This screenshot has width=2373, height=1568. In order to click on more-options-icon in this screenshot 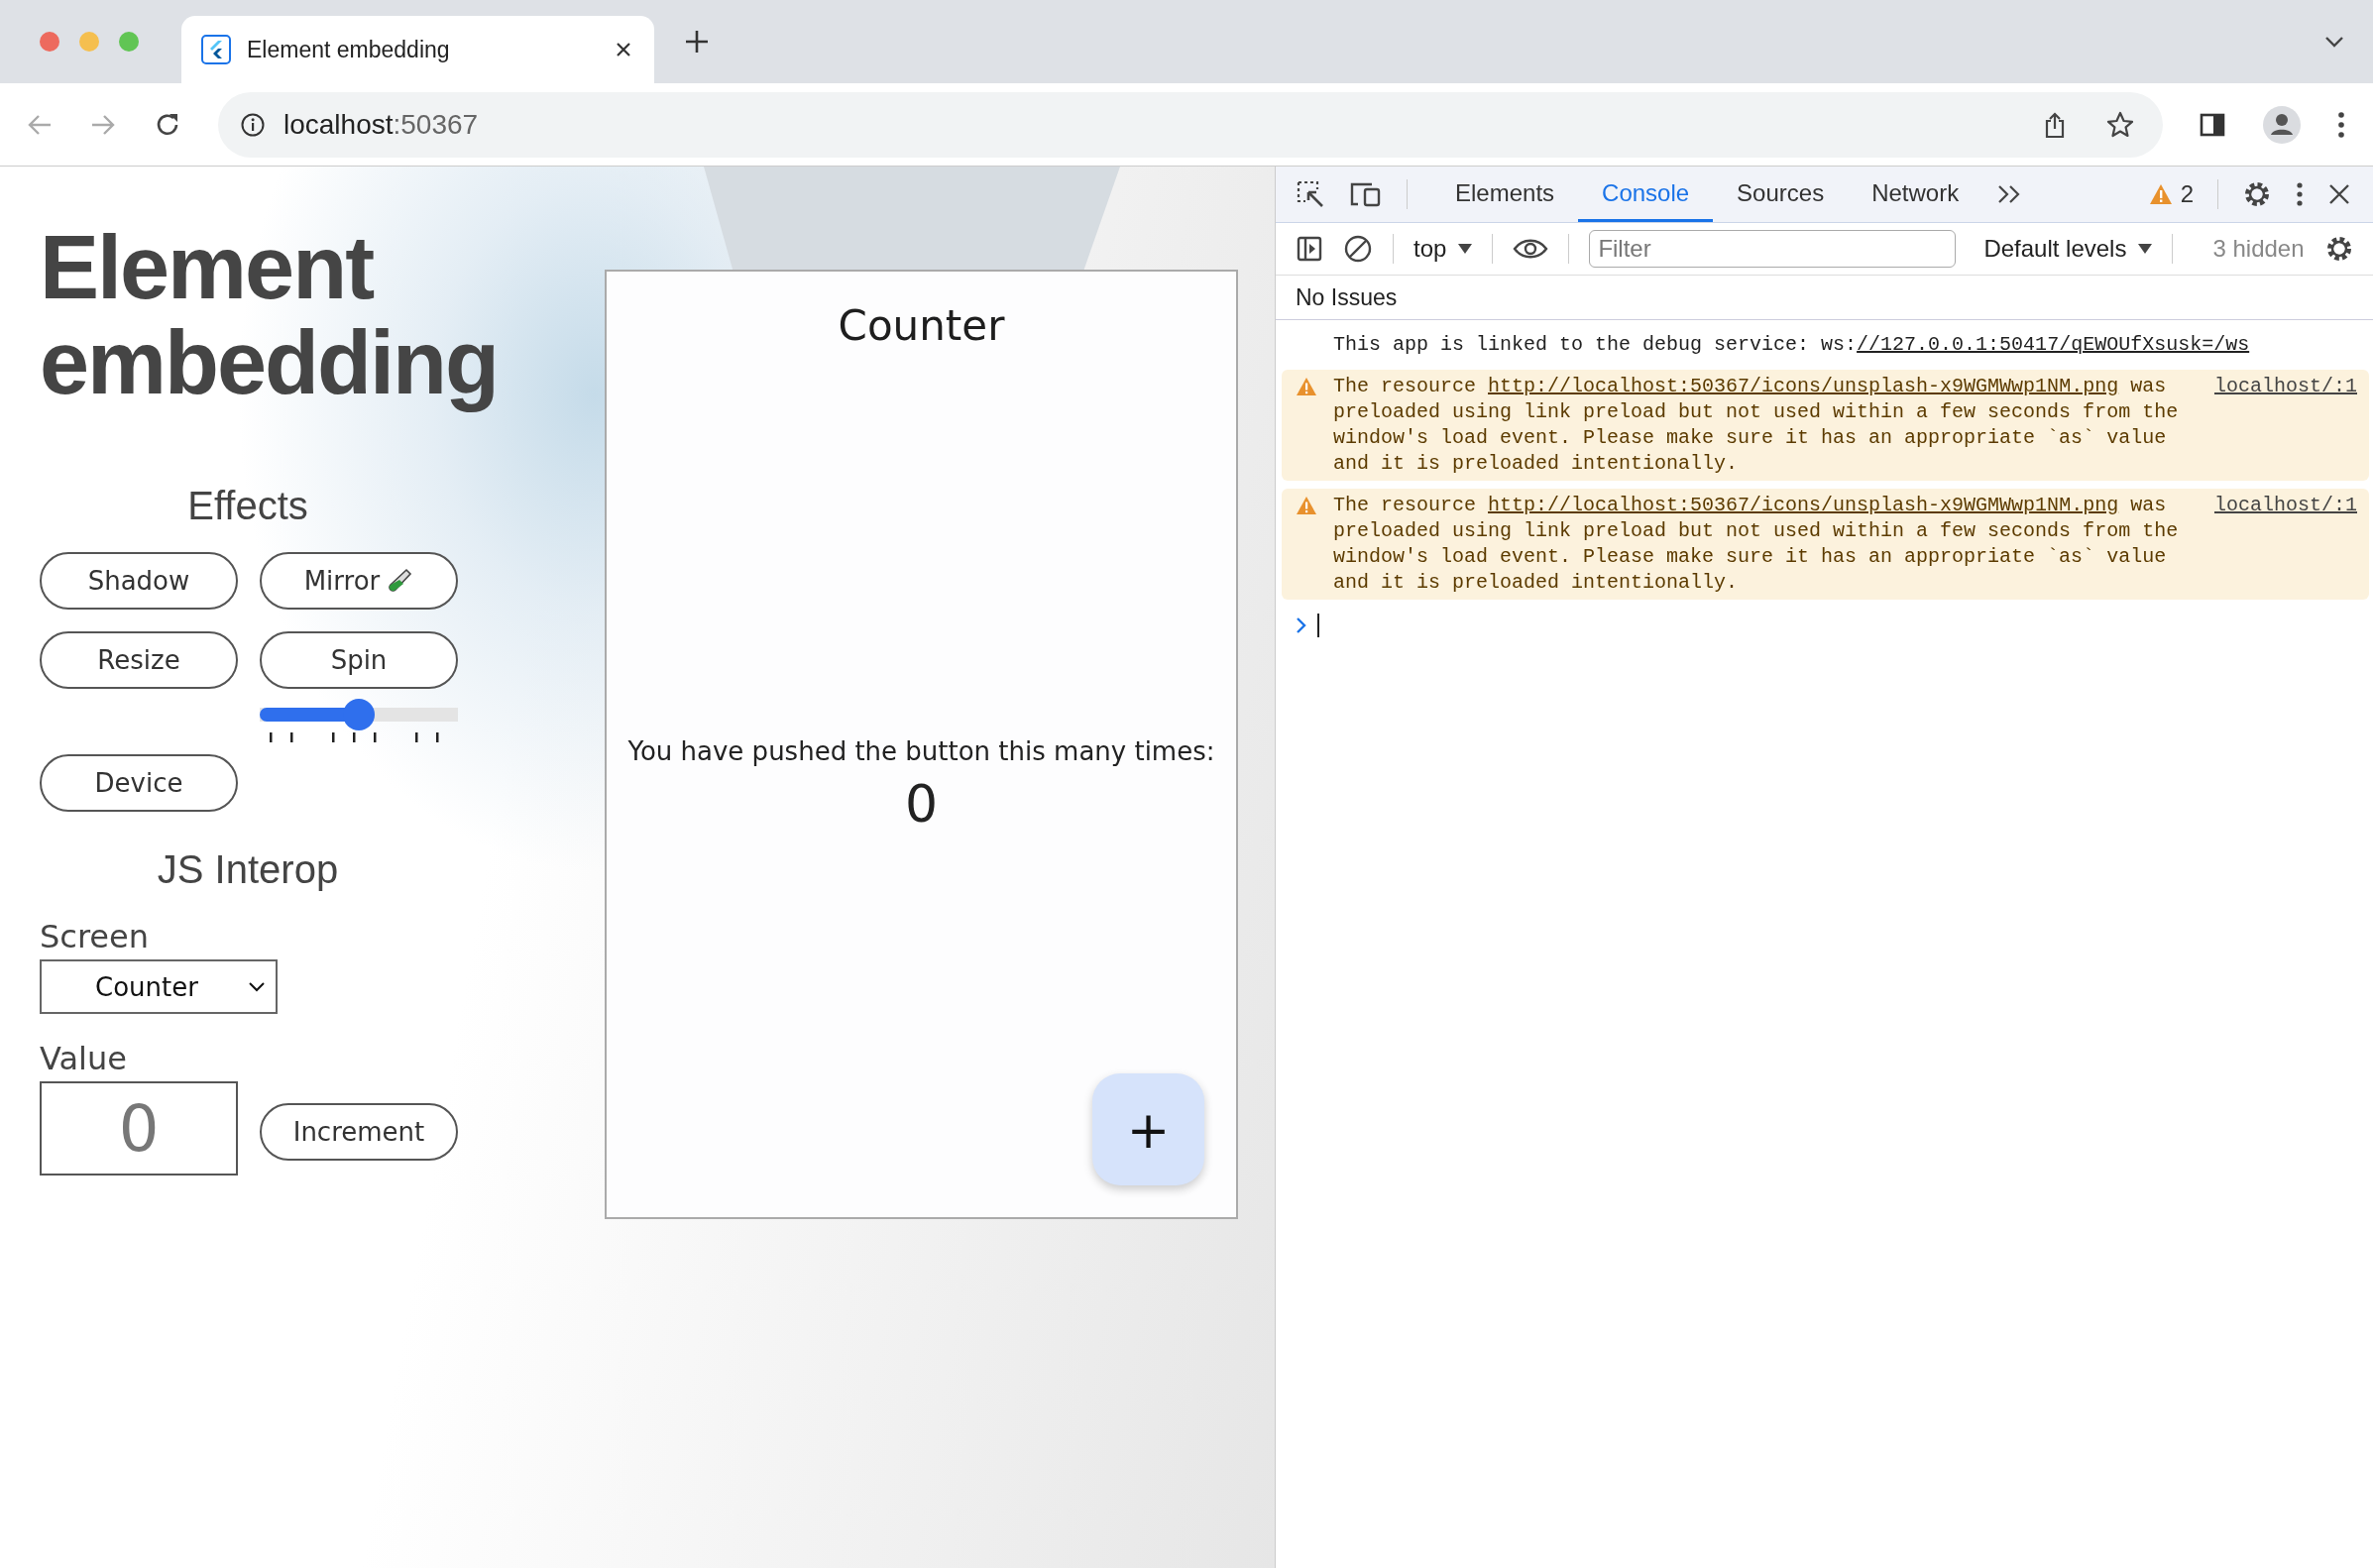, I will do `click(2300, 194)`.